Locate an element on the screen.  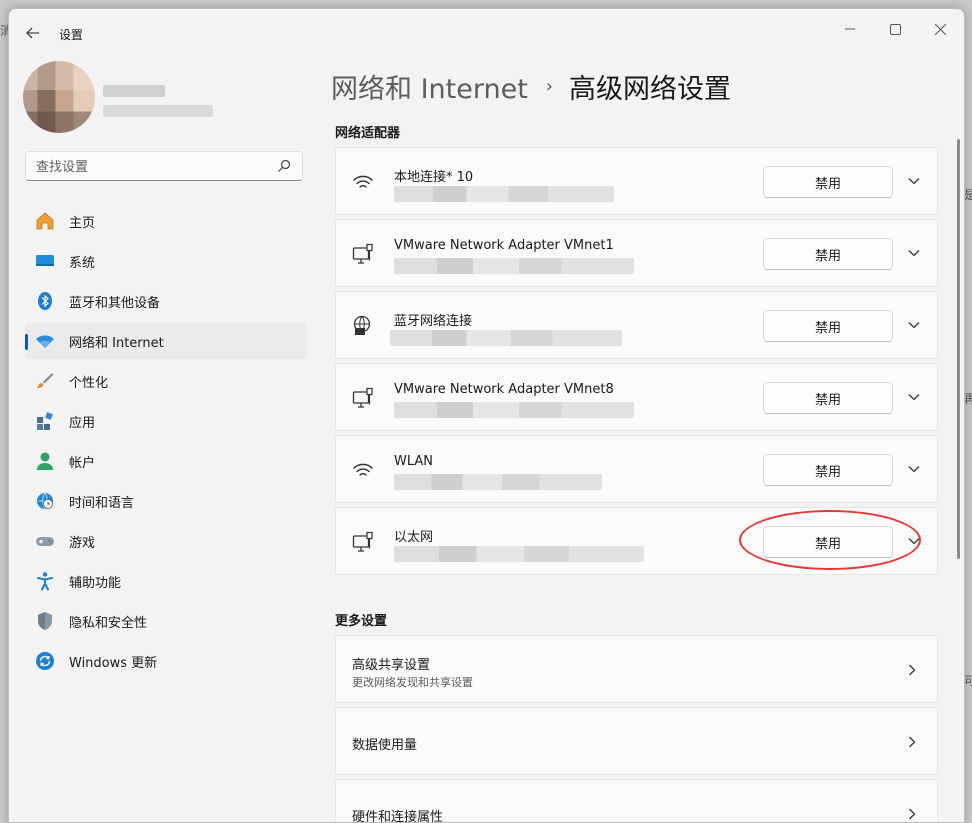
sidebar-item-network: 网络和 Internet is located at coordinates (166, 341).